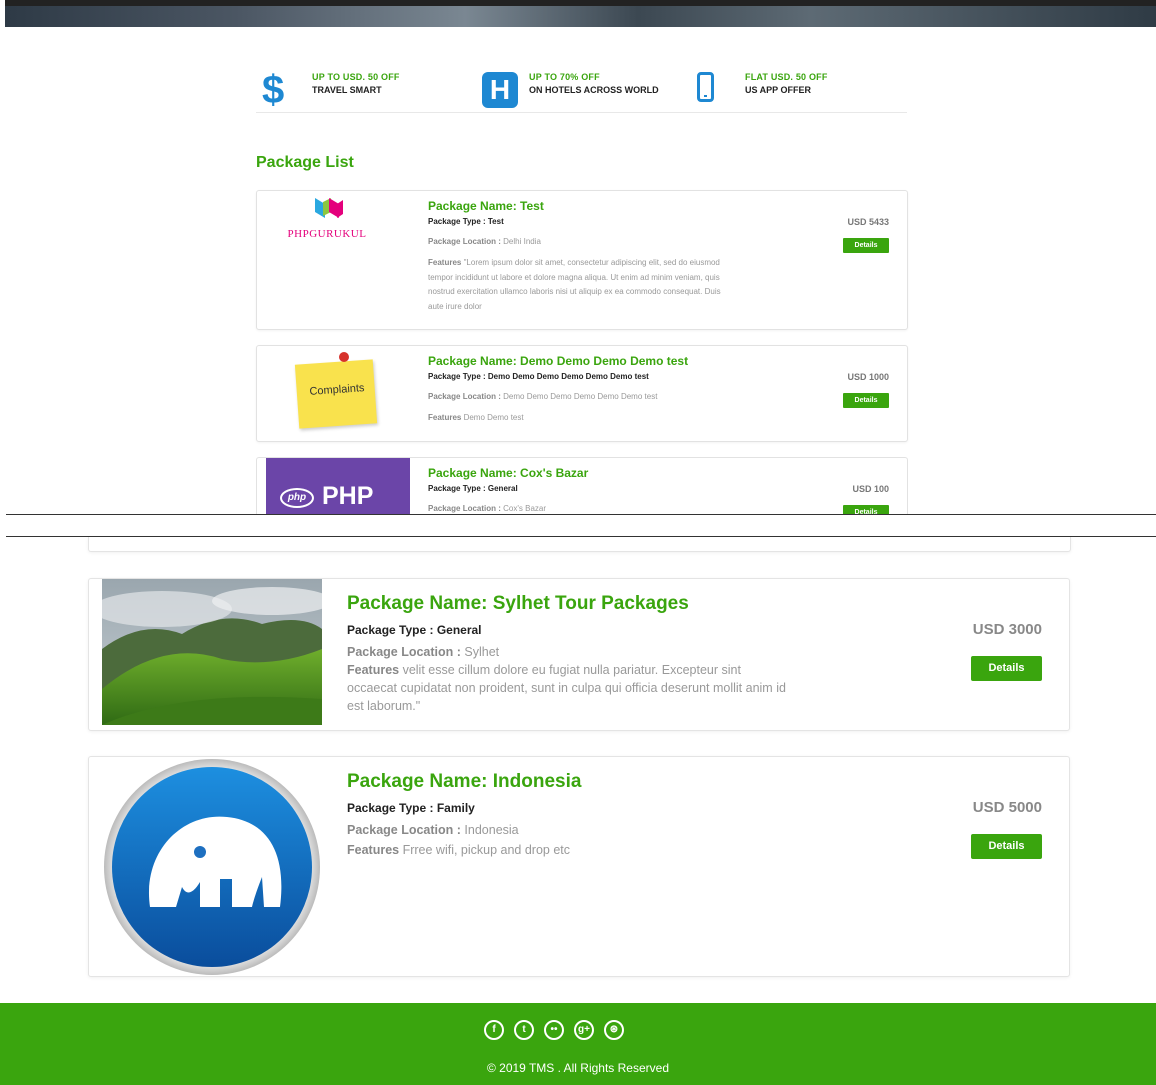 The height and width of the screenshot is (1085, 1156). Describe the element at coordinates (614, 1030) in the screenshot. I see `dribbble-icon: ⊛` at that location.